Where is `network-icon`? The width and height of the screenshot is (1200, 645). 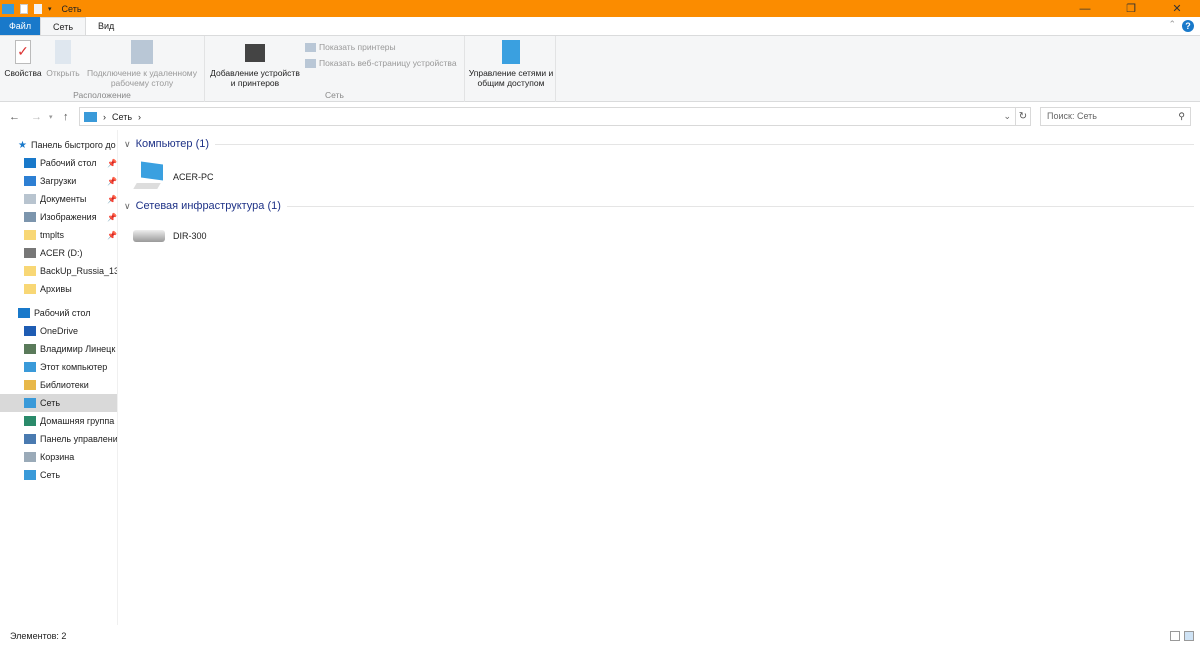
network-icon is located at coordinates (90, 116).